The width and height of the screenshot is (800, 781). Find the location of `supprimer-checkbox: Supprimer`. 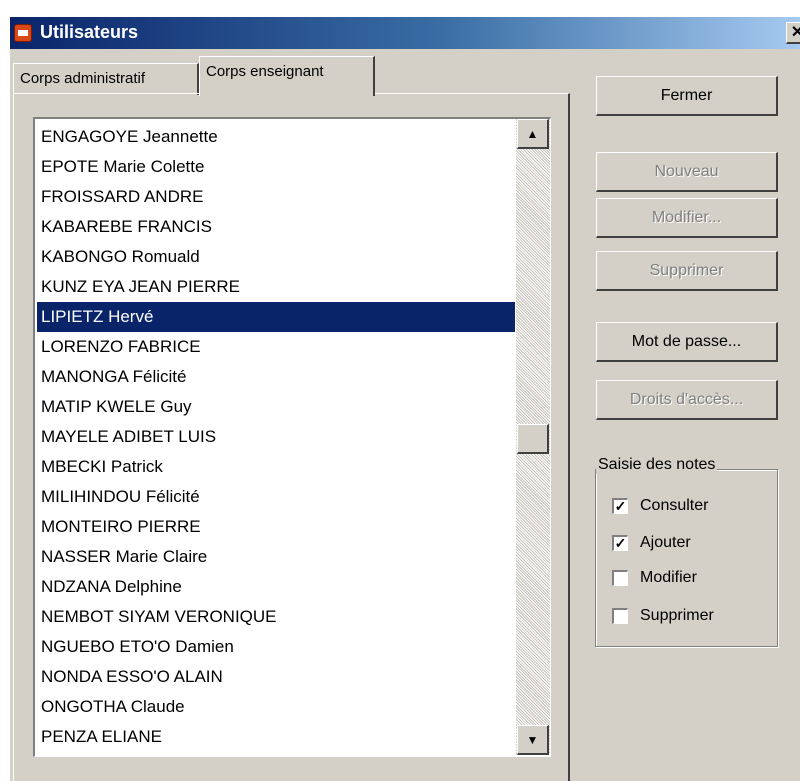

supprimer-checkbox: Supprimer is located at coordinates (663, 616).